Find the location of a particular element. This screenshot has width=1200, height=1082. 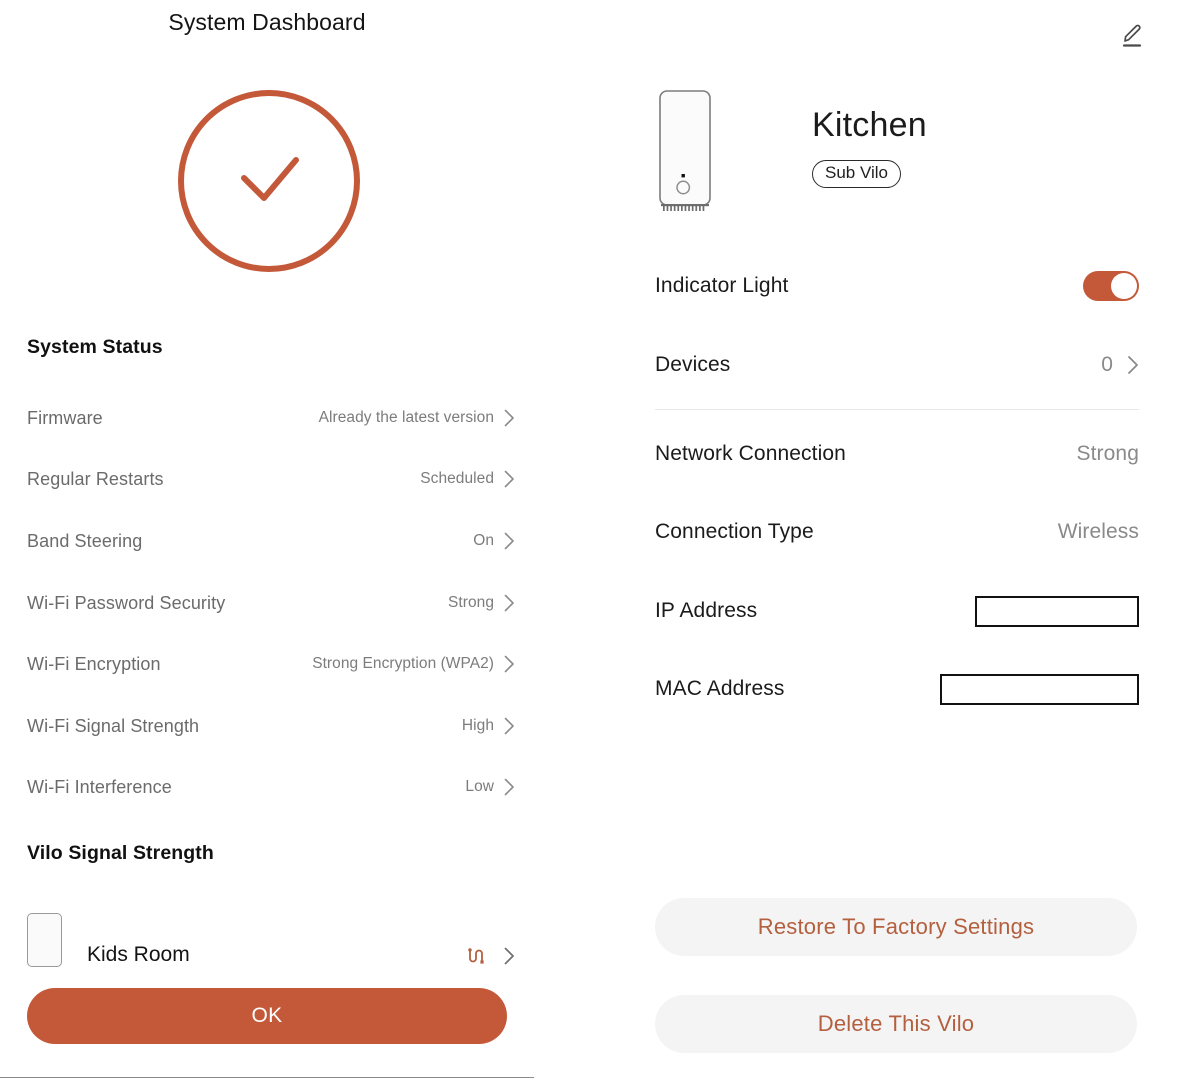

row-label: Connection Type is located at coordinates (734, 531).